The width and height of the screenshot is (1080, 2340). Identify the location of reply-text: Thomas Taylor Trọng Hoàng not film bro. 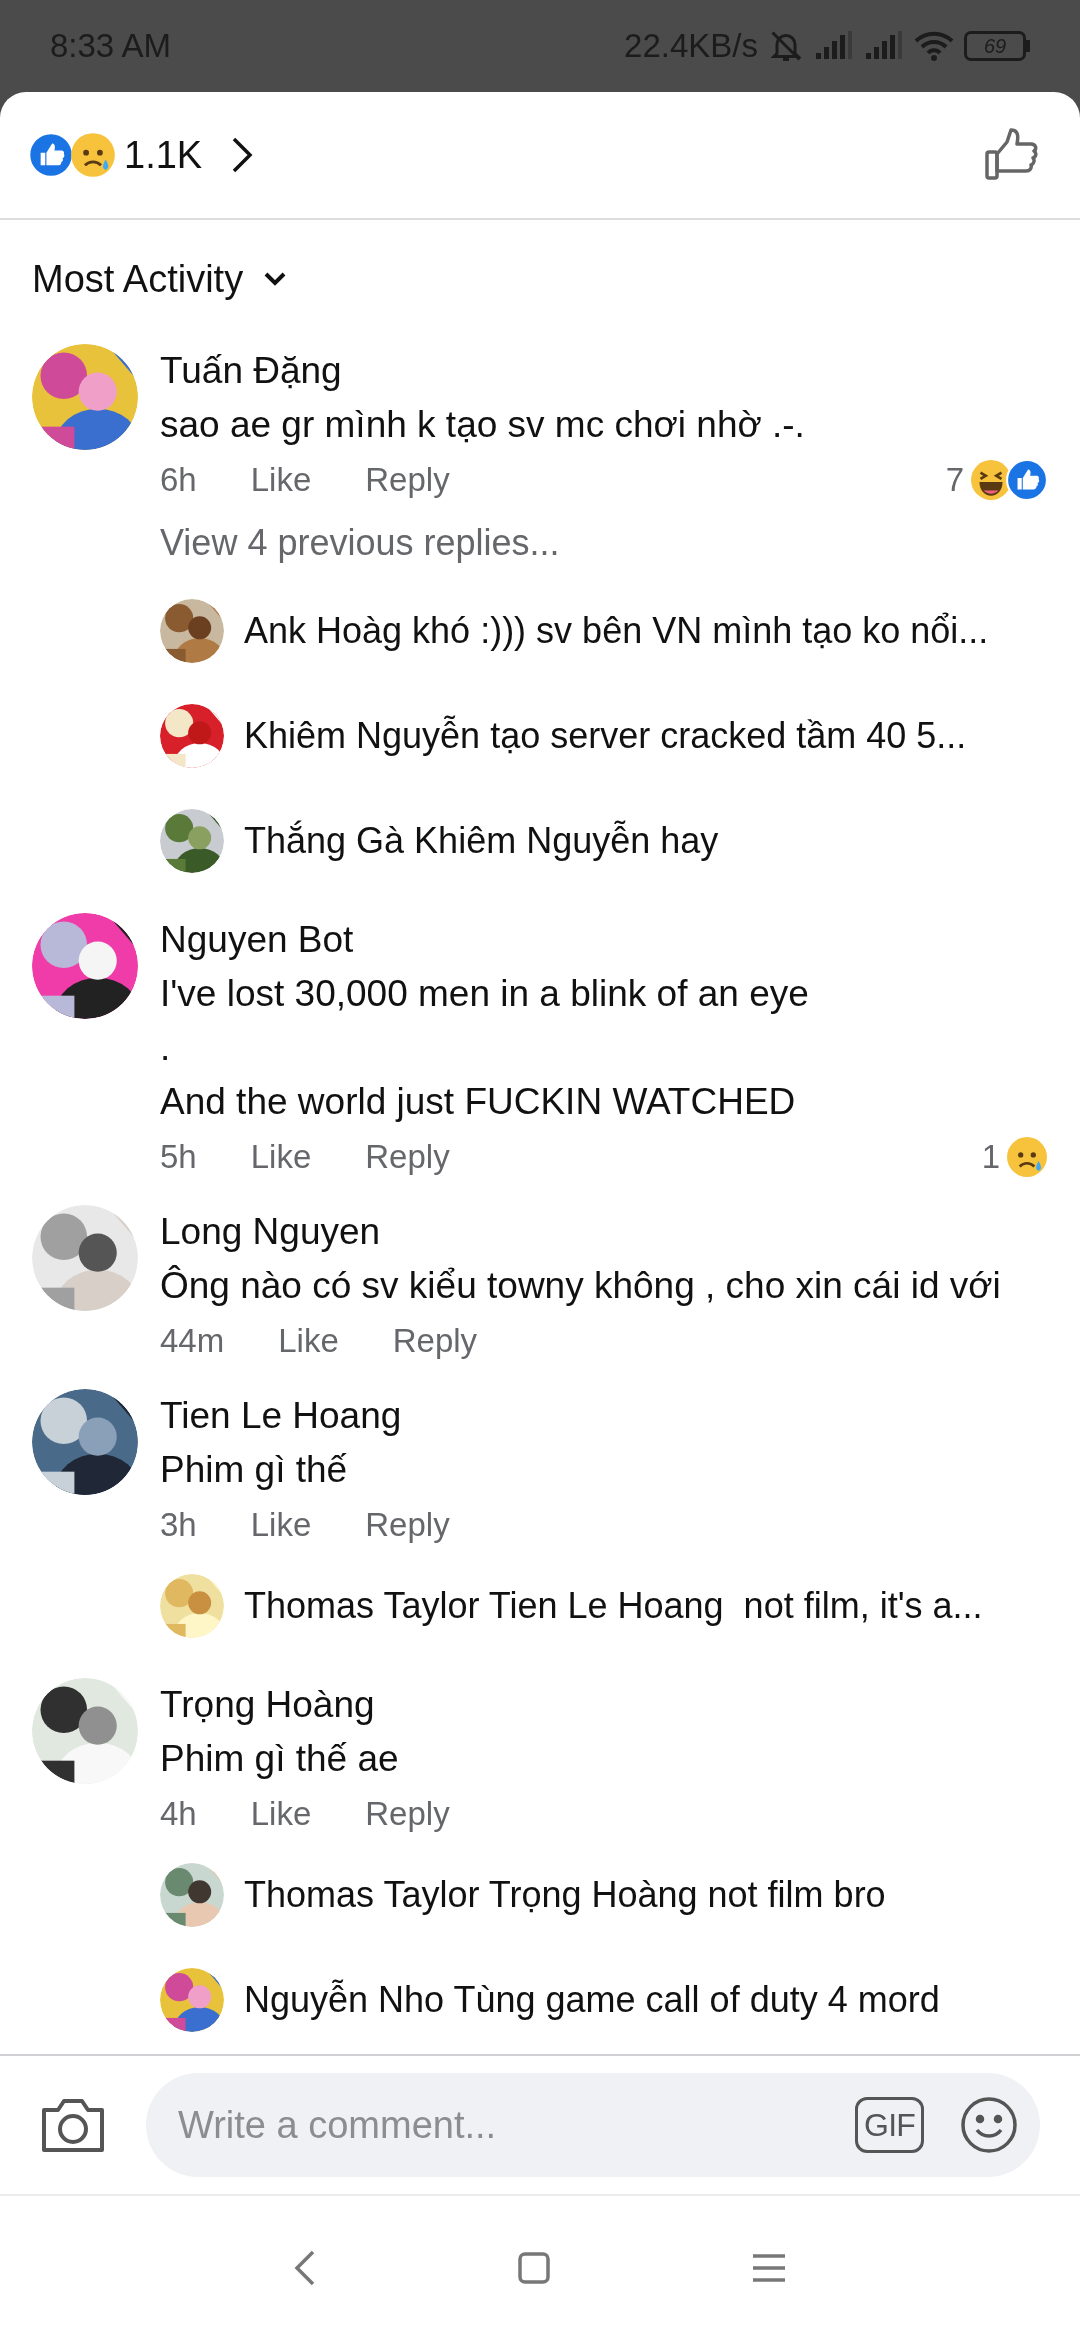
(565, 1894).